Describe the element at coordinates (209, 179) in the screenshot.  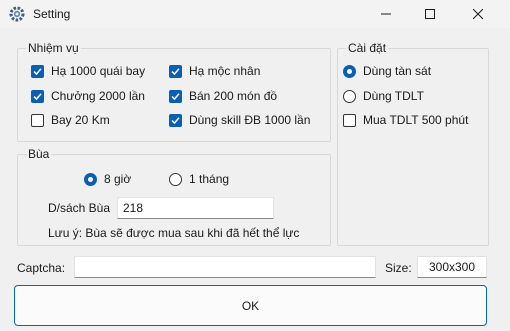
I see `radio-label: 1 tháng` at that location.